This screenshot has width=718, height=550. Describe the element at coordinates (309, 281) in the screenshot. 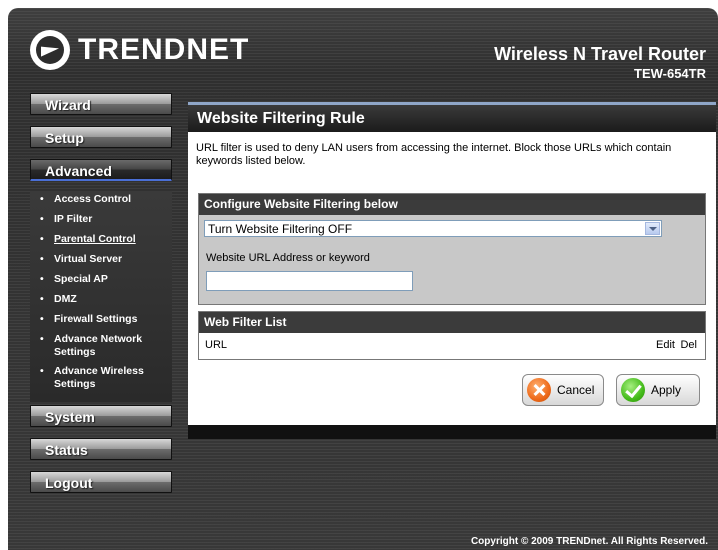

I see `url-keyword-input` at that location.